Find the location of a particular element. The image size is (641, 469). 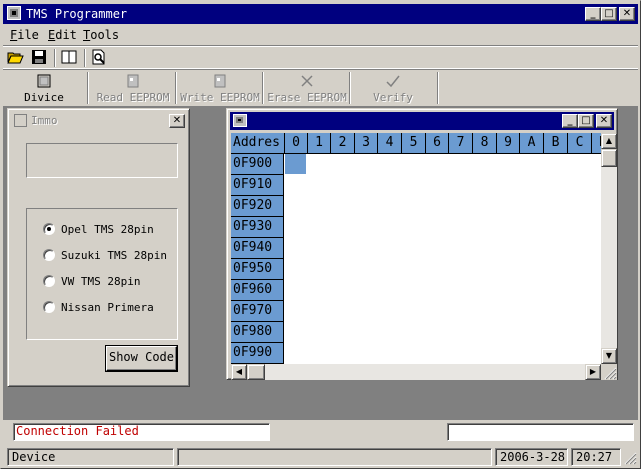

hex-column-header: 3 is located at coordinates (366, 143).